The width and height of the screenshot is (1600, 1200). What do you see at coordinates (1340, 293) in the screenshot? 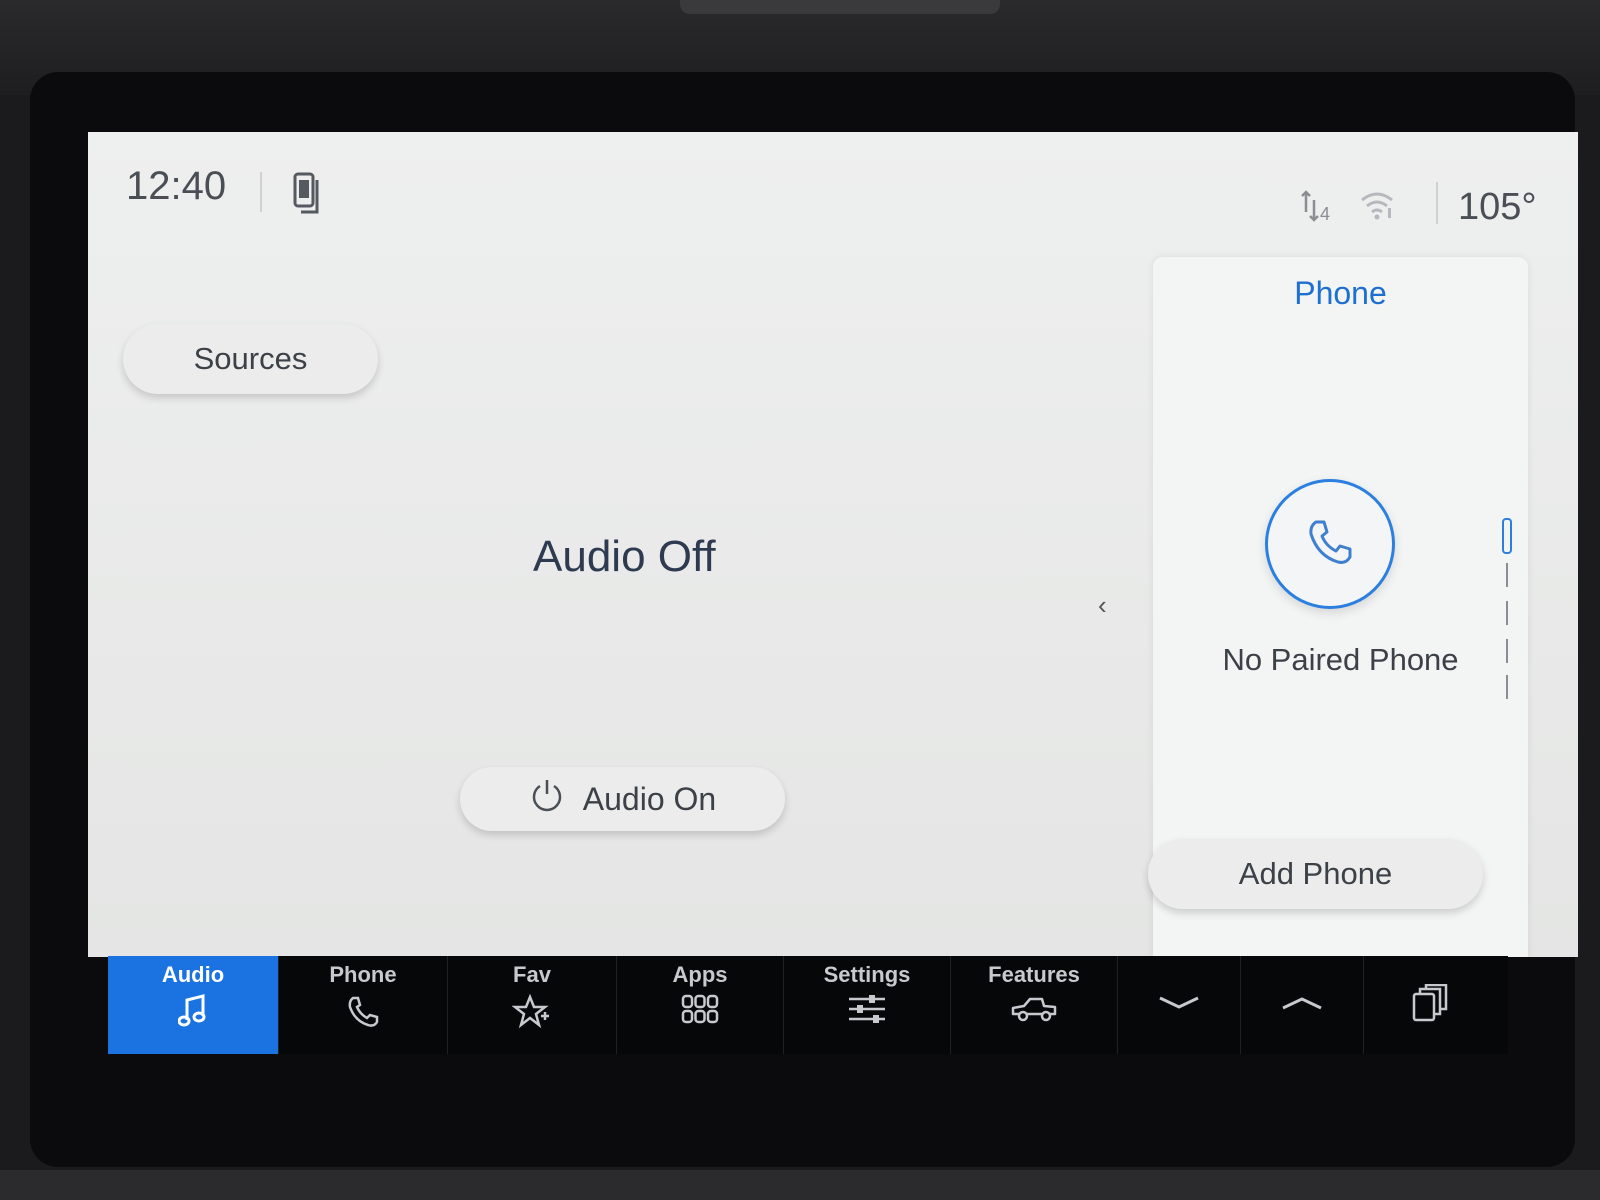
I see `phone-panel-title: Phone` at bounding box center [1340, 293].